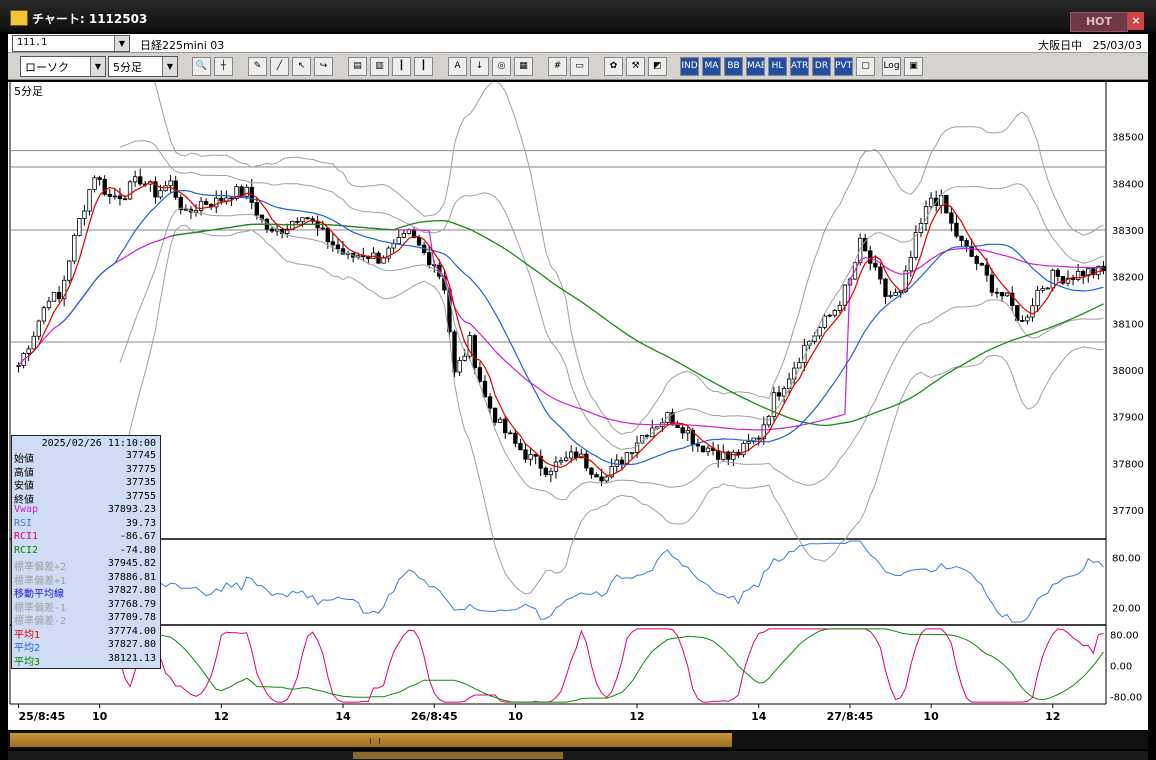 This screenshot has width=1156, height=760. What do you see at coordinates (1060, 45) in the screenshot?
I see `exchange-label: 大阪日中` at bounding box center [1060, 45].